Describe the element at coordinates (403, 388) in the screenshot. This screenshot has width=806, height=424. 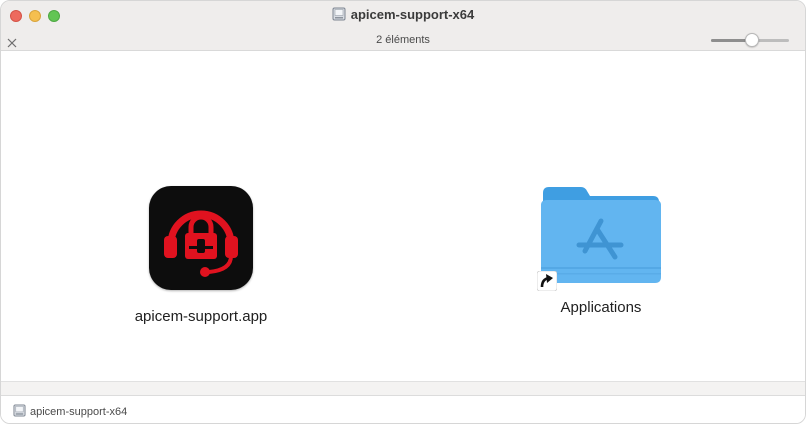
I see `scroll-area-divider` at that location.